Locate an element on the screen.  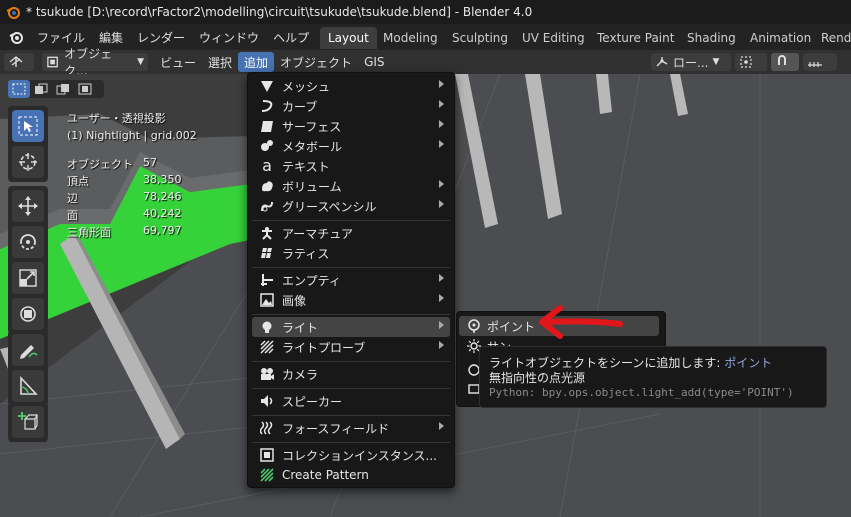
tab-modeling: Modeling is located at coordinates (410, 38).